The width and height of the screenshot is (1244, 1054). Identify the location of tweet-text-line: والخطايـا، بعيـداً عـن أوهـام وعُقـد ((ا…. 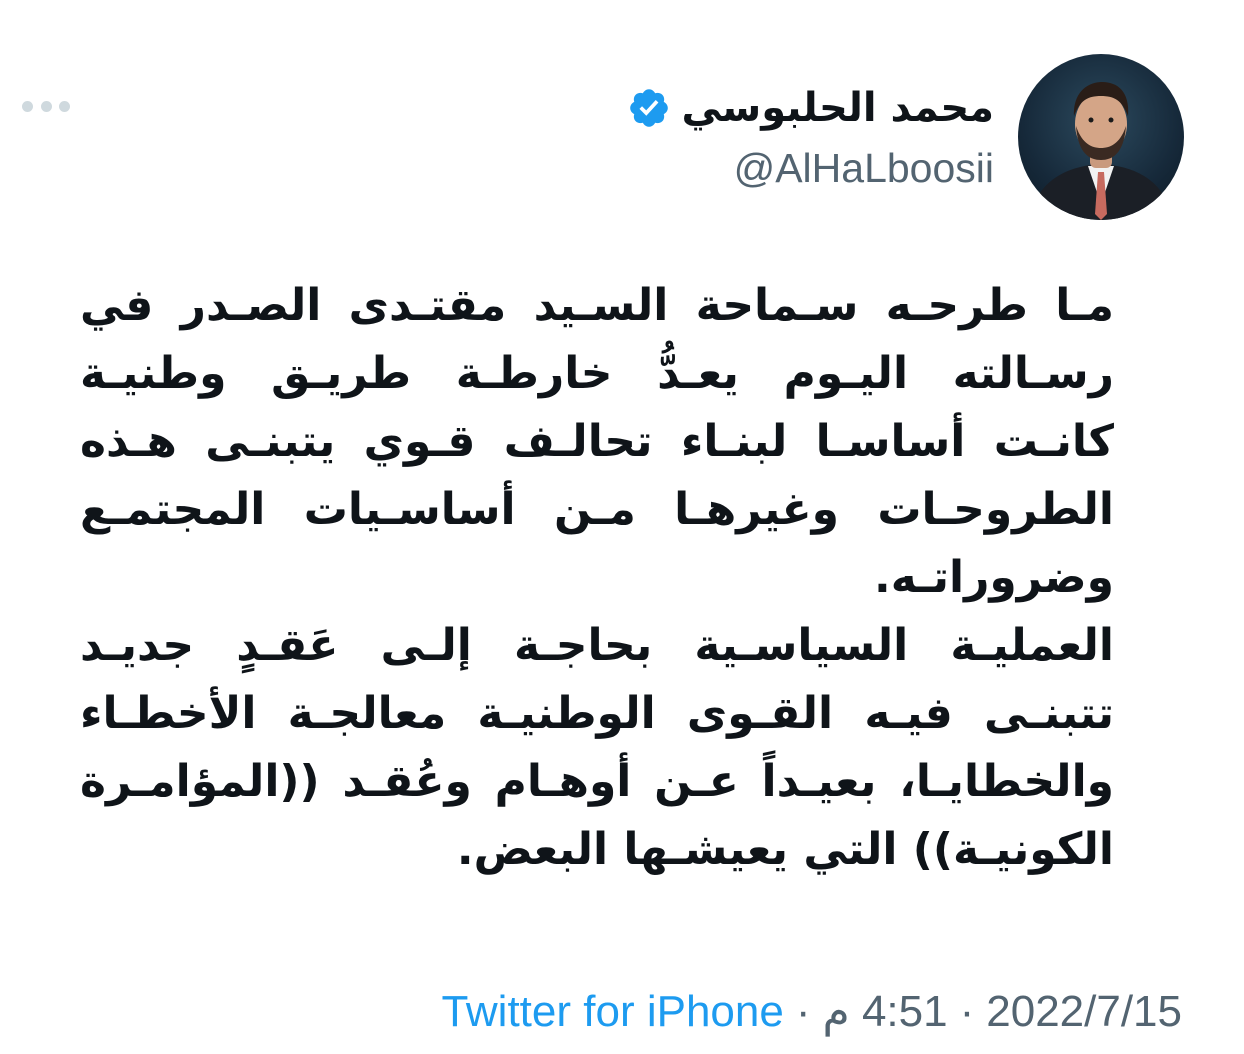
(597, 781).